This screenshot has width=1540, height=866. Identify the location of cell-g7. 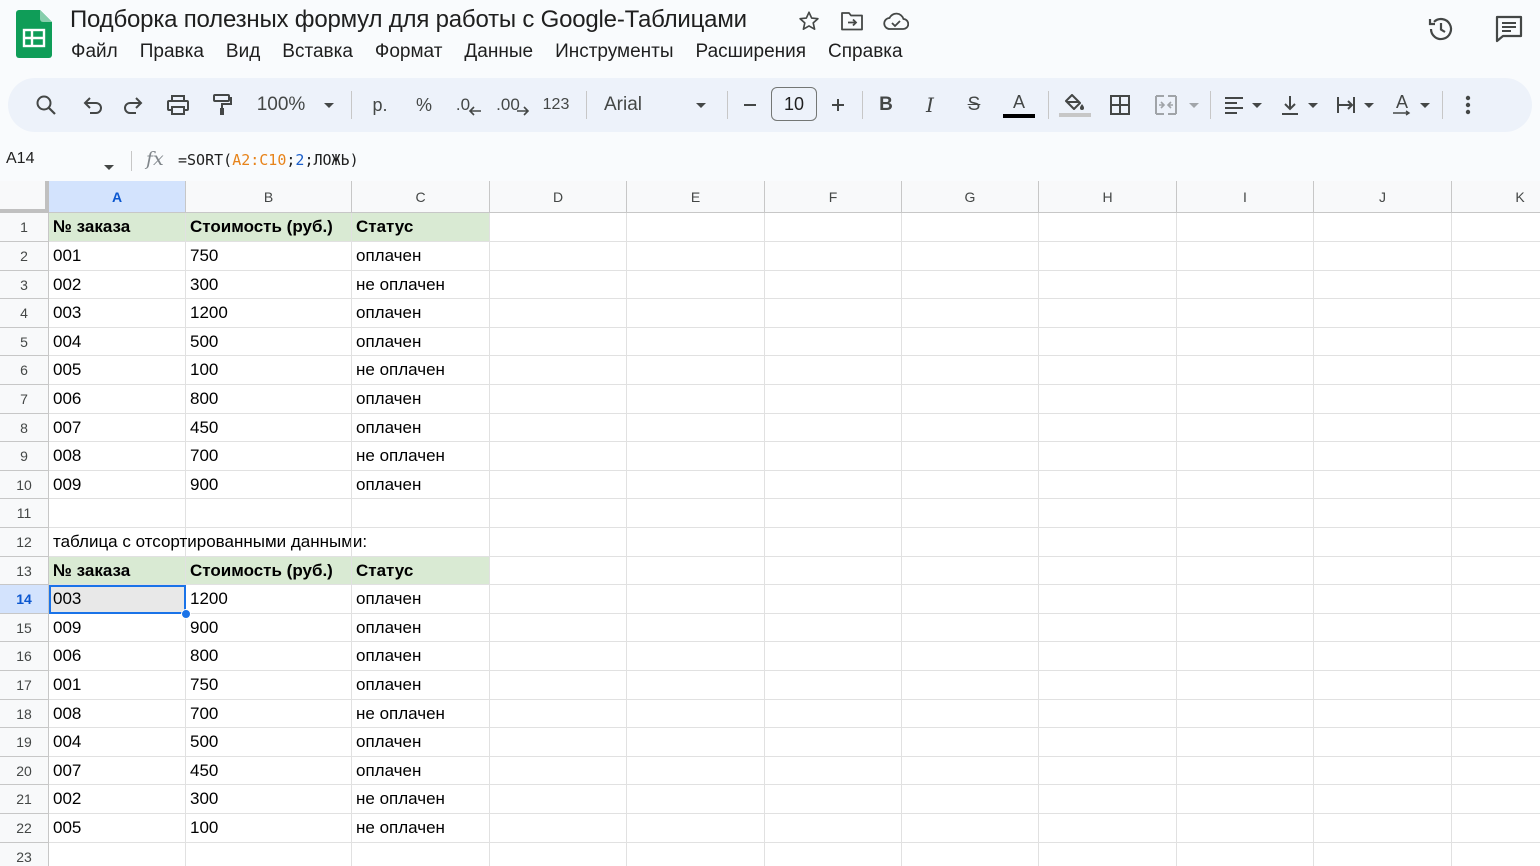
(970, 399).